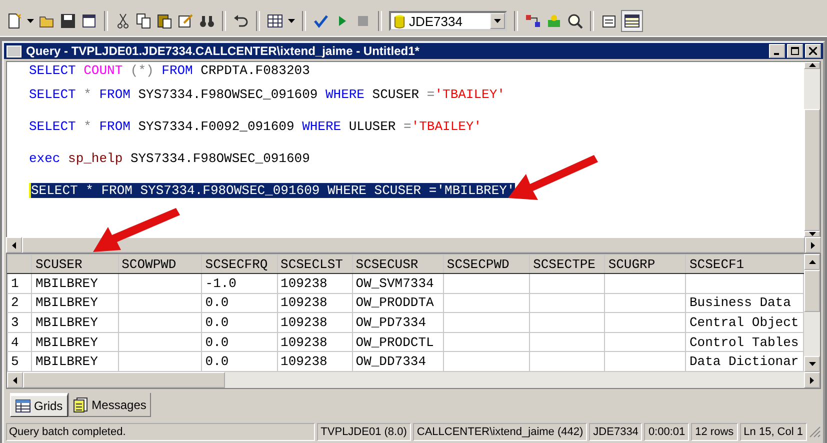 The image size is (827, 443). Describe the element at coordinates (567, 264) in the screenshot. I see `column-header: SCSECTPE` at that location.